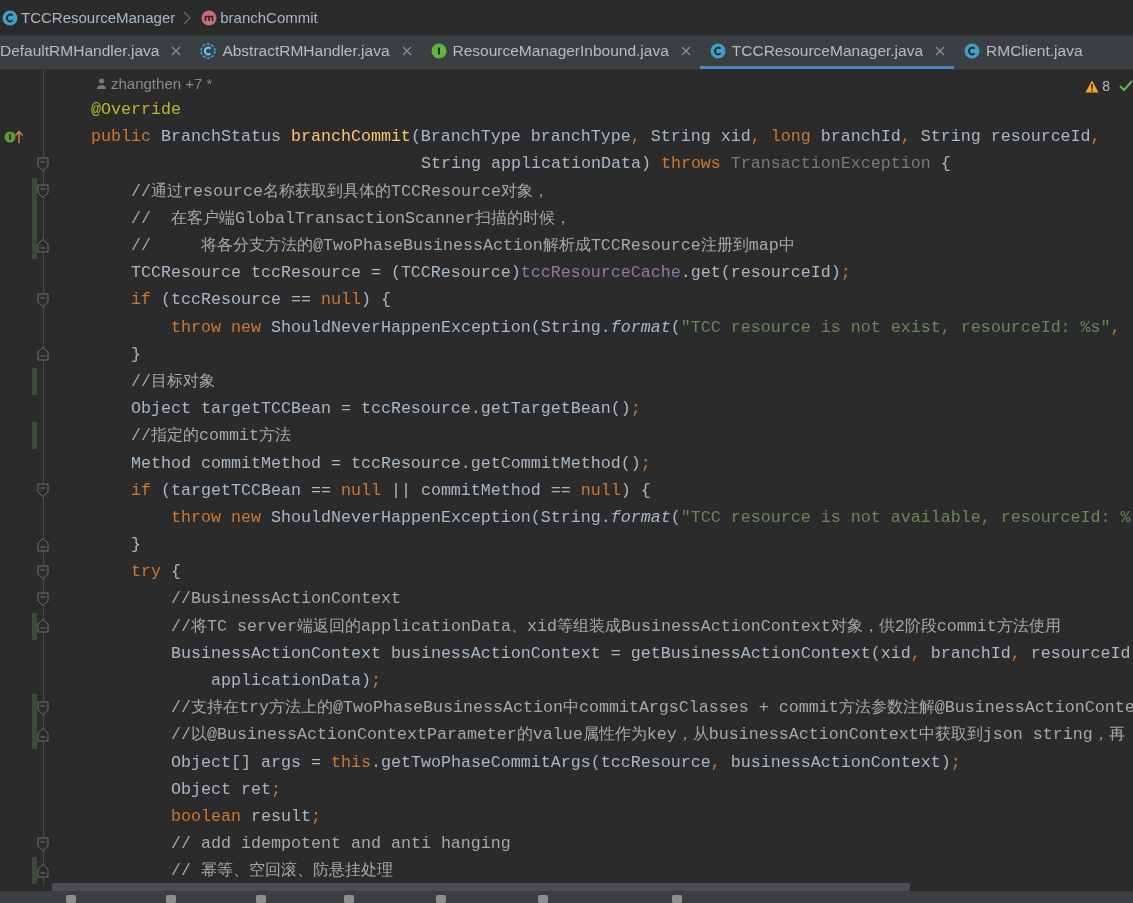 Image resolution: width=1133 pixels, height=903 pixels. I want to click on code-line: // 在客户端GlobalTransactionScanner扫描的时候，, so click(350, 218).